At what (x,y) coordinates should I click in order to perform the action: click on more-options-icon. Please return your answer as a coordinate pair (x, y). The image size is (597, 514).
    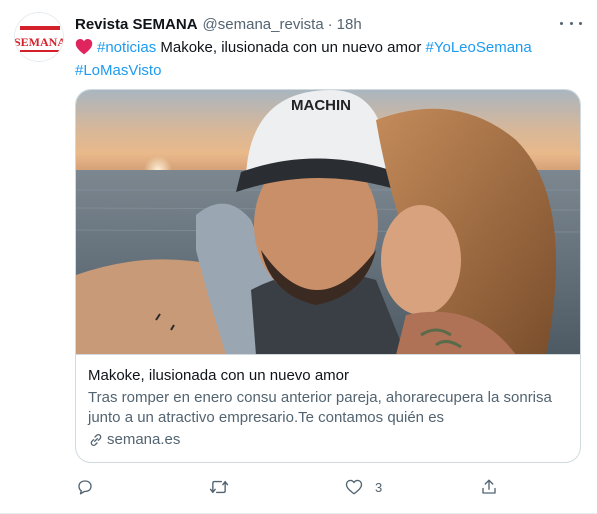
    Looking at the image, I should click on (571, 23).